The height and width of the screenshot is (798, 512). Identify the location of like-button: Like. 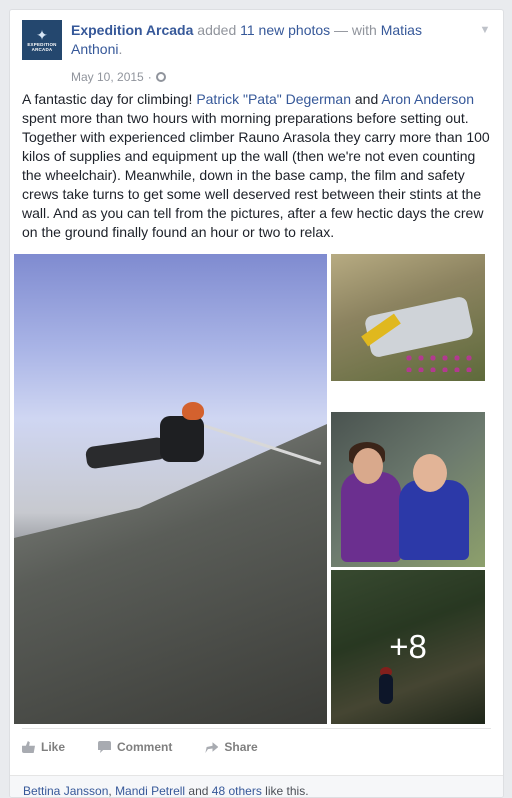
(43, 747).